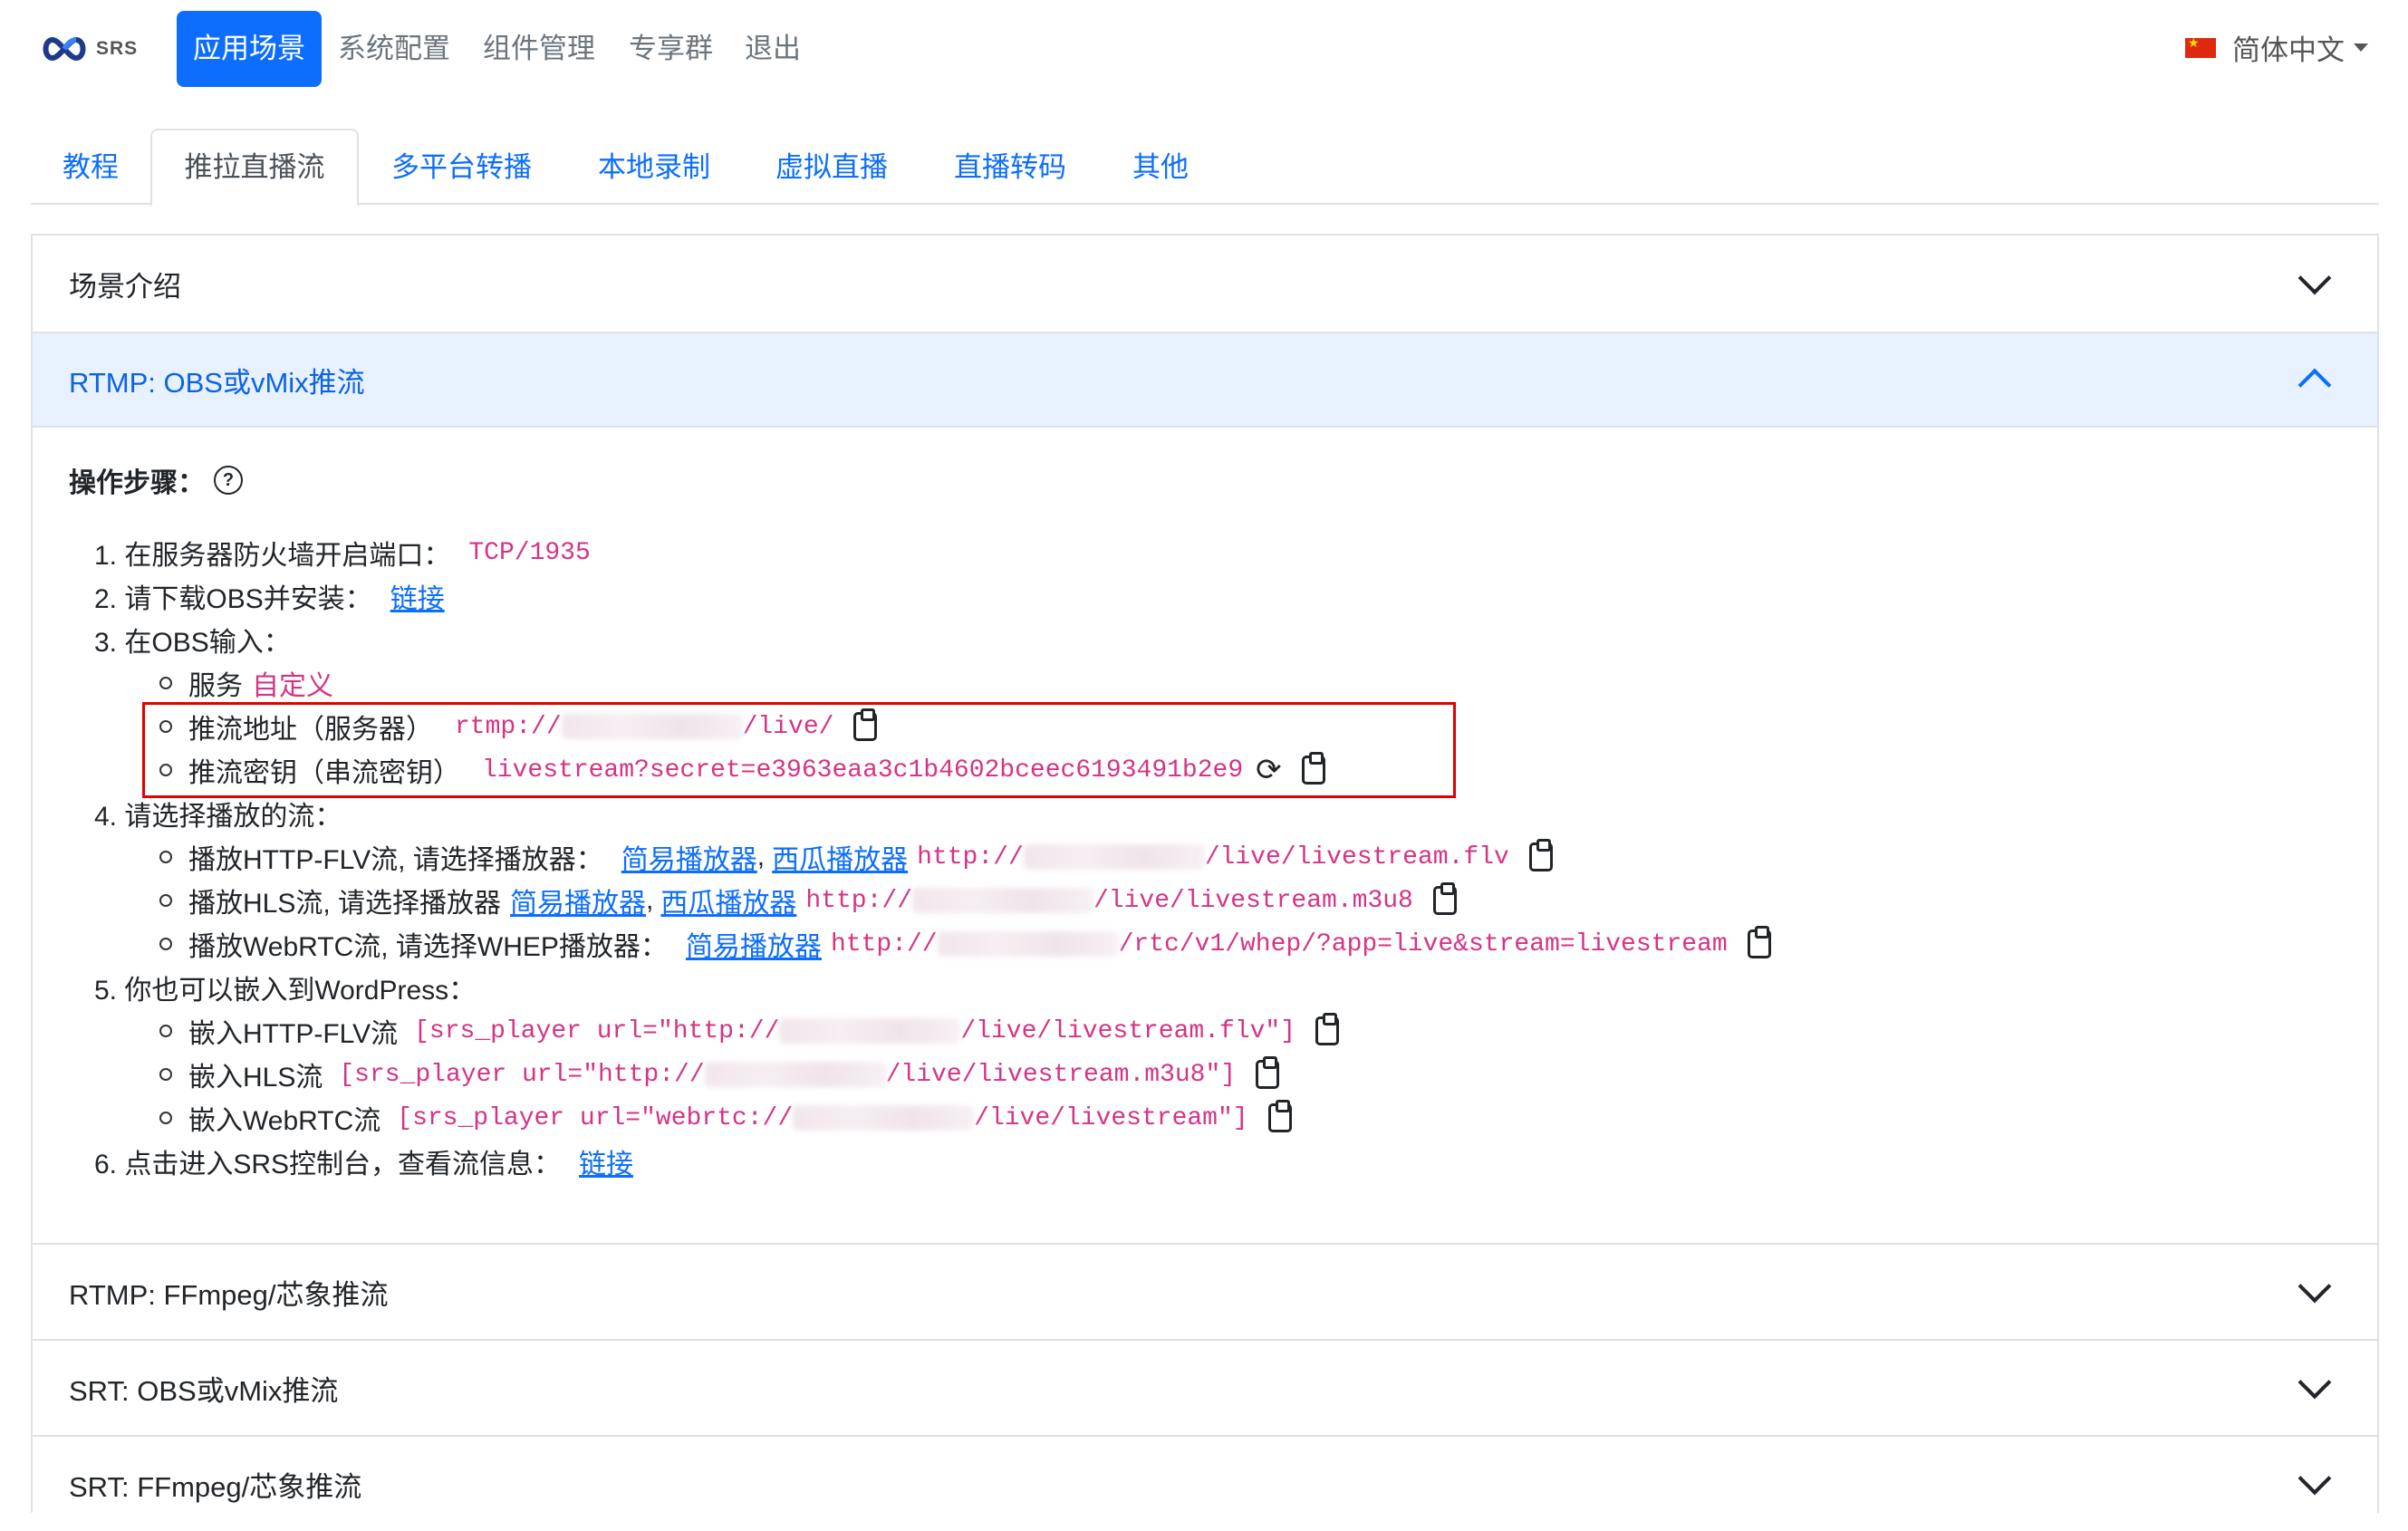  Describe the element at coordinates (2288, 50) in the screenshot. I see `language-label: 简体中文` at that location.